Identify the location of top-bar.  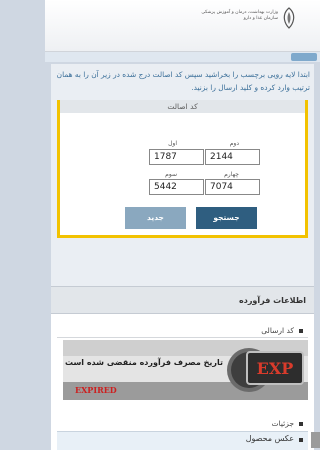
(182, 57).